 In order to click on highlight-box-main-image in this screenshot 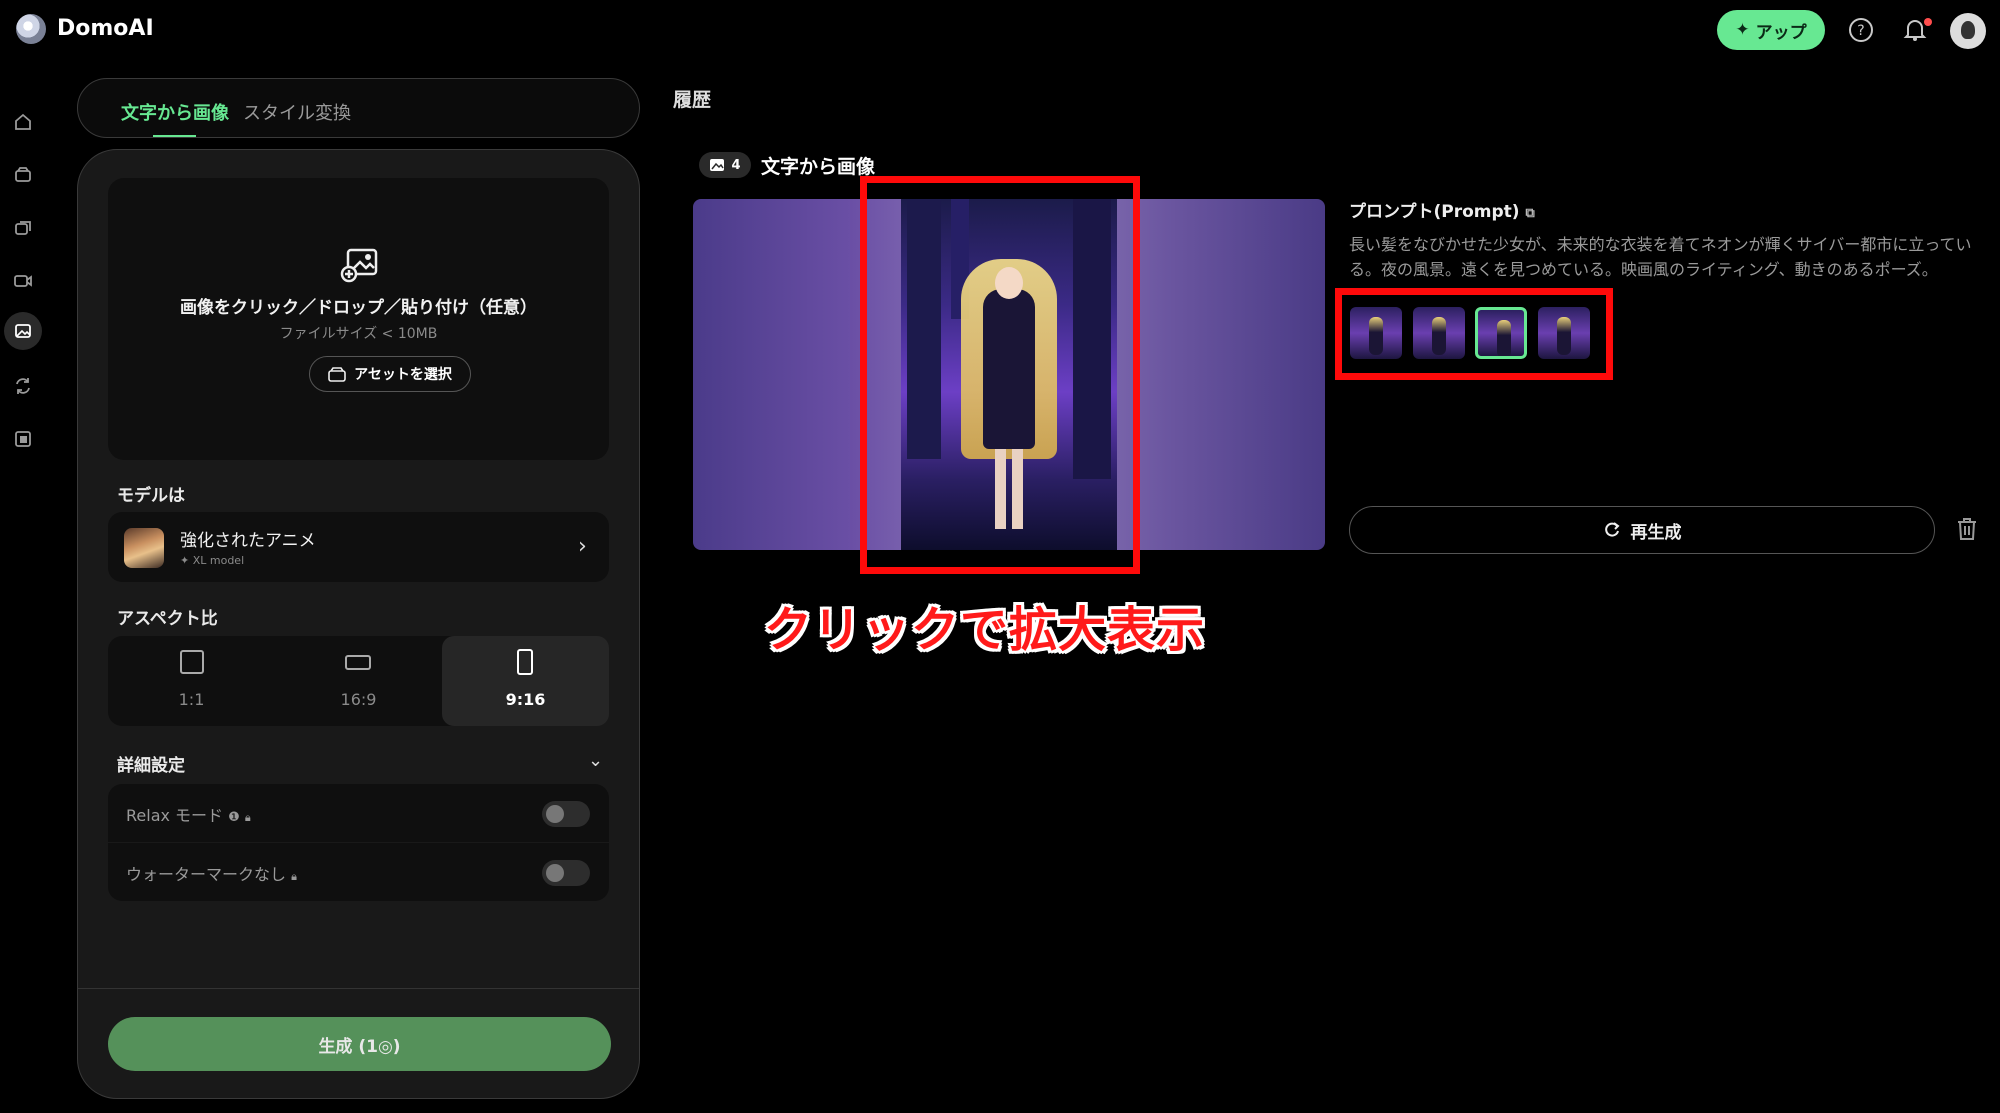, I will do `click(1000, 375)`.